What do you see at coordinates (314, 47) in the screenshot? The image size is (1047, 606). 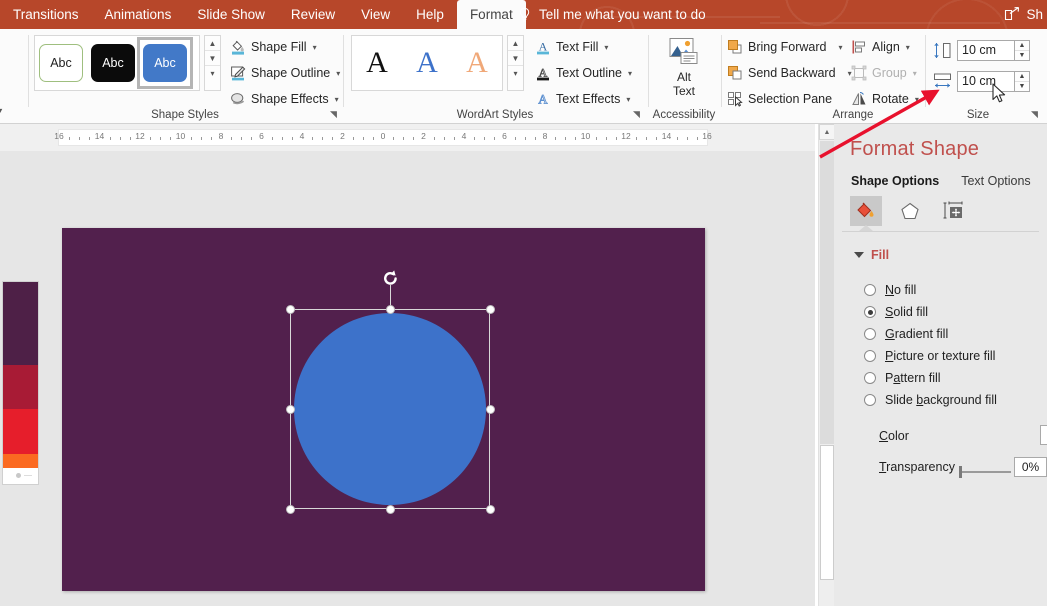 I see `chevron-down-icon: ▾` at bounding box center [314, 47].